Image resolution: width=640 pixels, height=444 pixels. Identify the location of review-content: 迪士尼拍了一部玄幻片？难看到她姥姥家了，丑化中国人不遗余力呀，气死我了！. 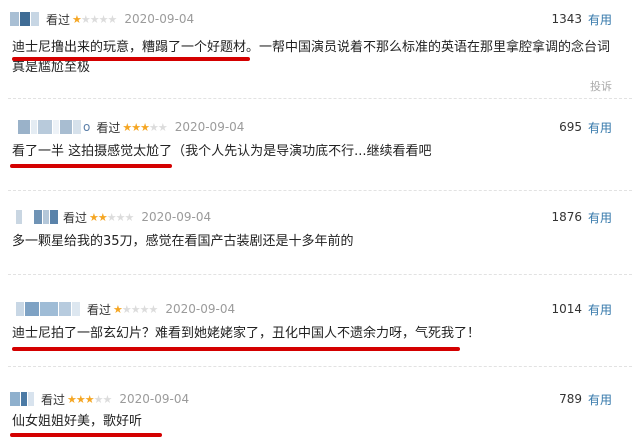
(317, 334).